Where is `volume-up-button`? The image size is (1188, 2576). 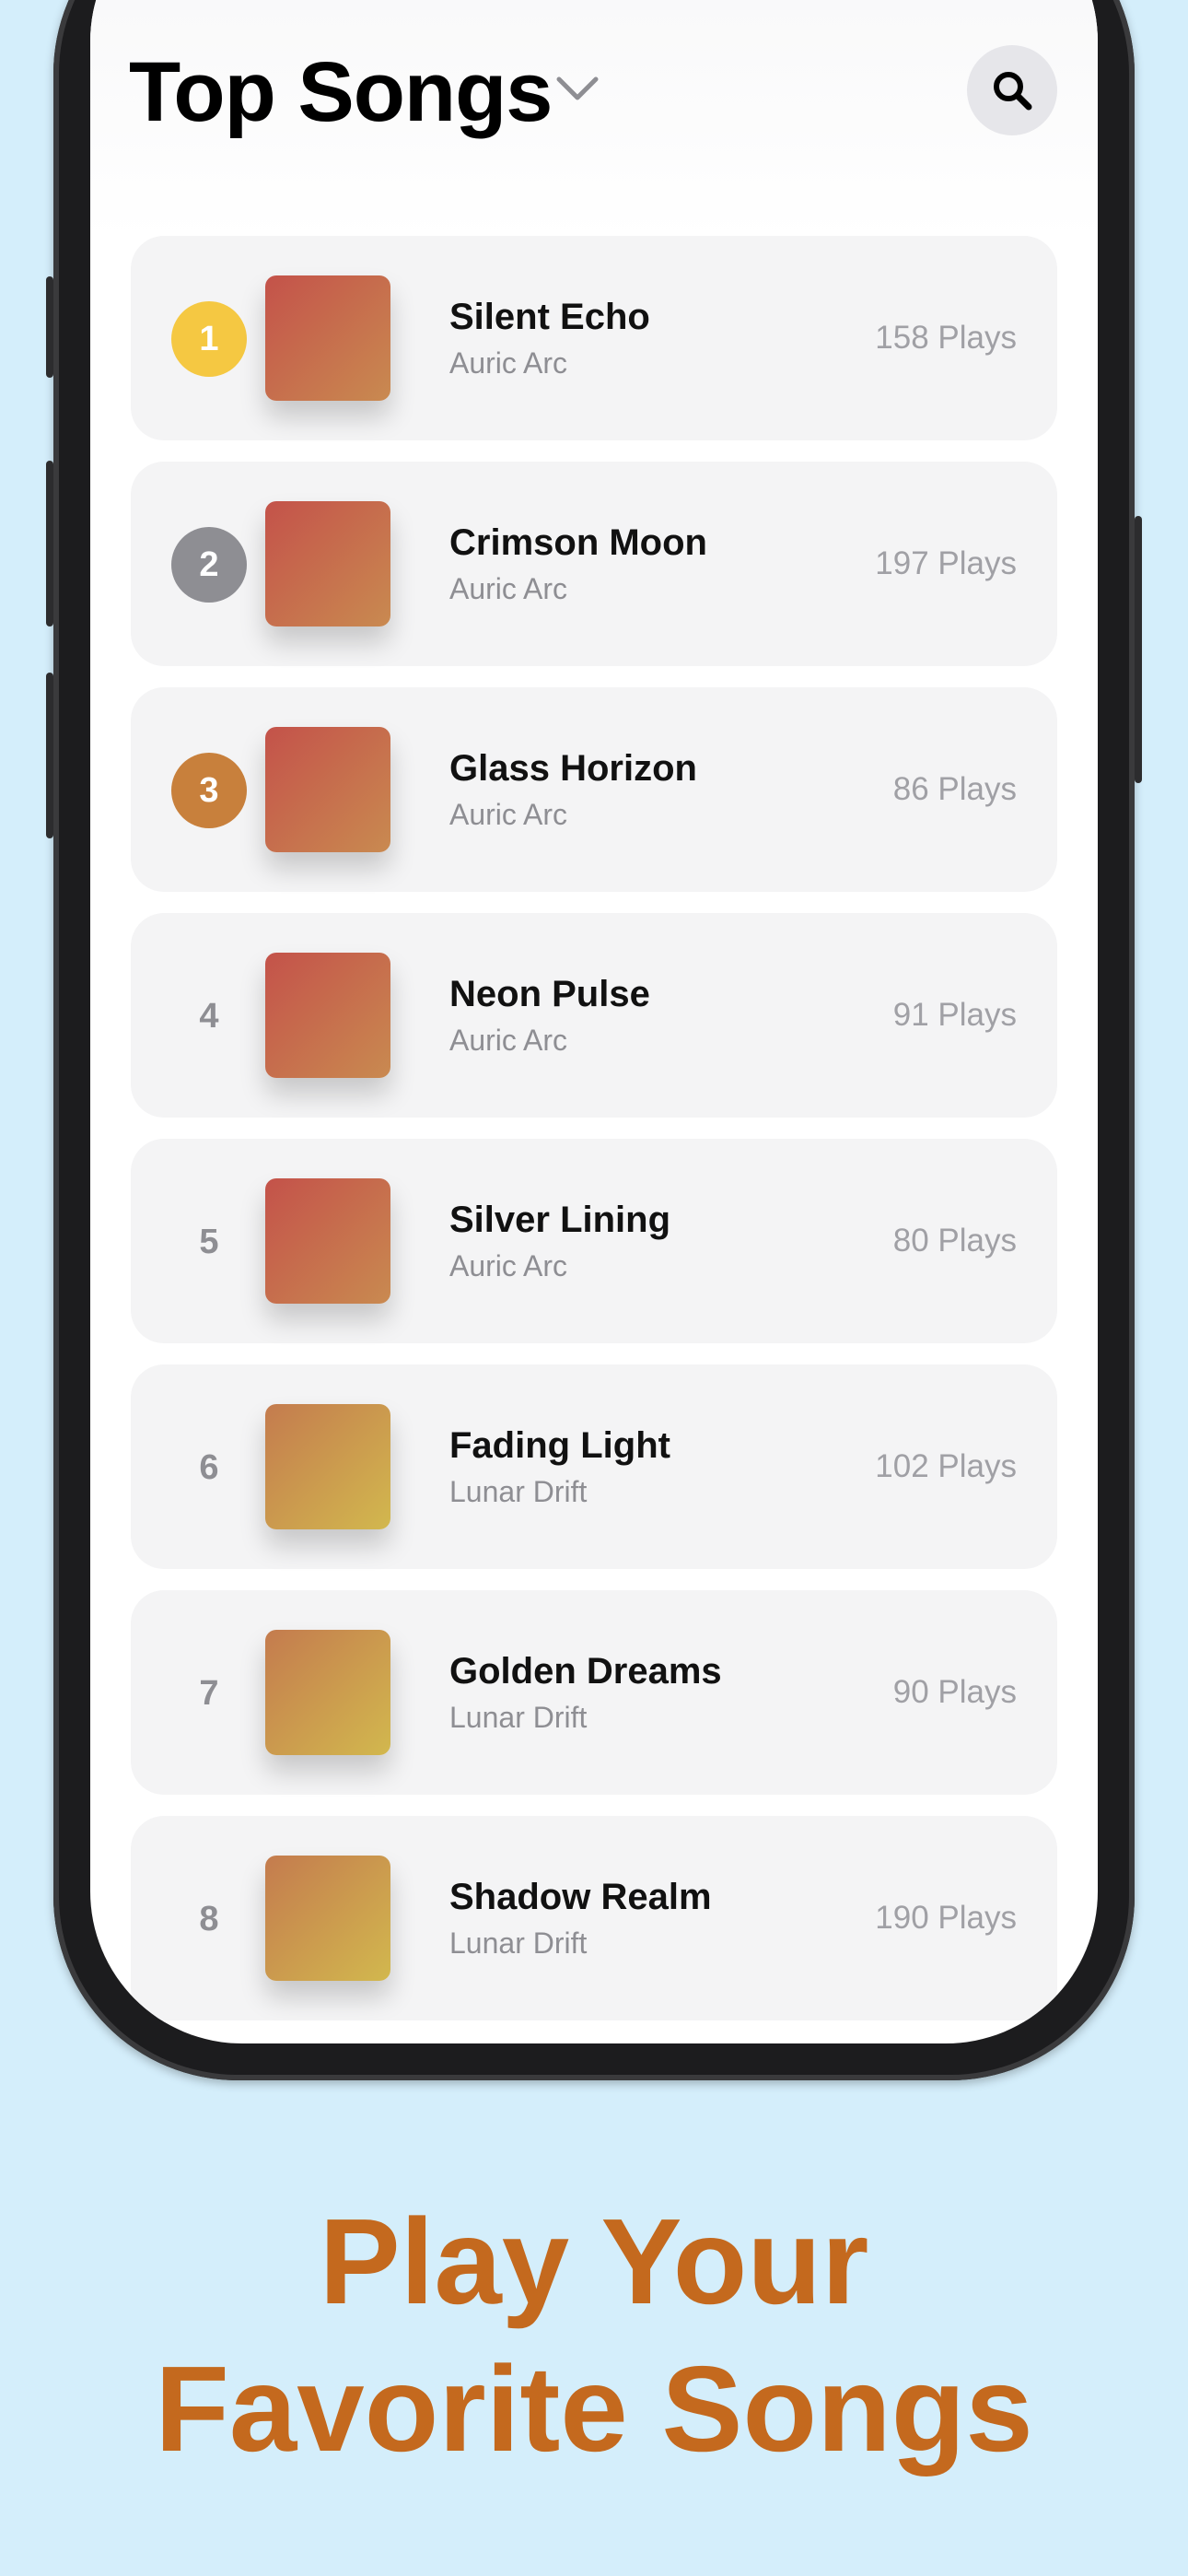 volume-up-button is located at coordinates (49, 543).